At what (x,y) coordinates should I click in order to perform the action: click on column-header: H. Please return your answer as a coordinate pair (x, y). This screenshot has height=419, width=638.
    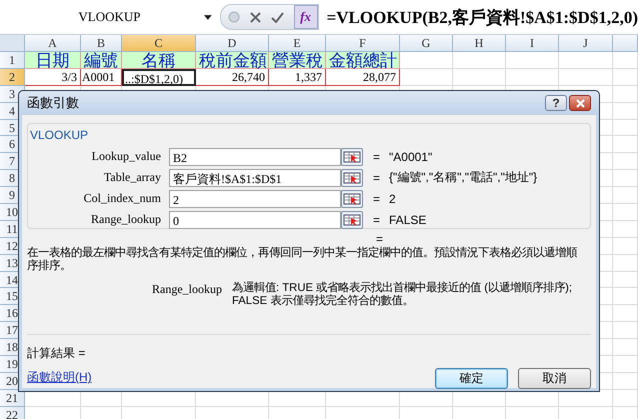
    Looking at the image, I should click on (479, 43).